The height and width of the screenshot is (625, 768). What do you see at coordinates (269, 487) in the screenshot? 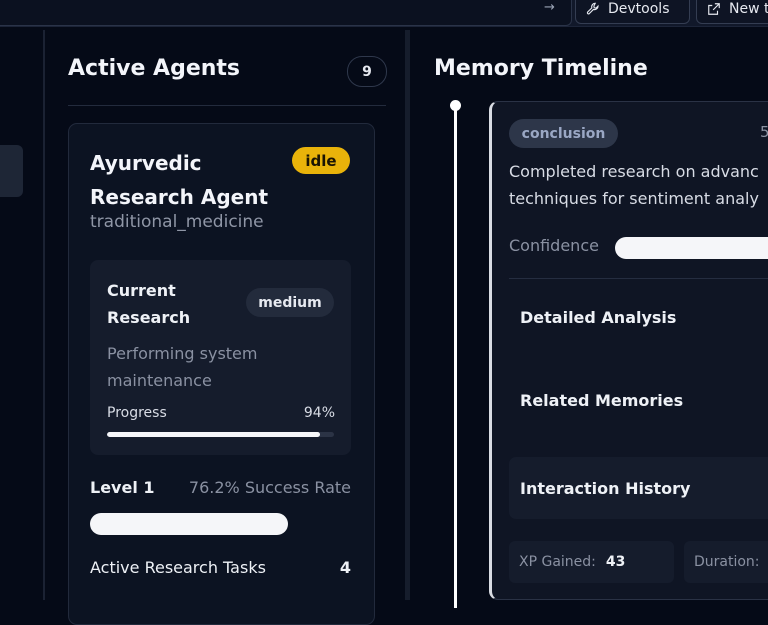
I see `success-rate: 76.2% Success Rate` at bounding box center [269, 487].